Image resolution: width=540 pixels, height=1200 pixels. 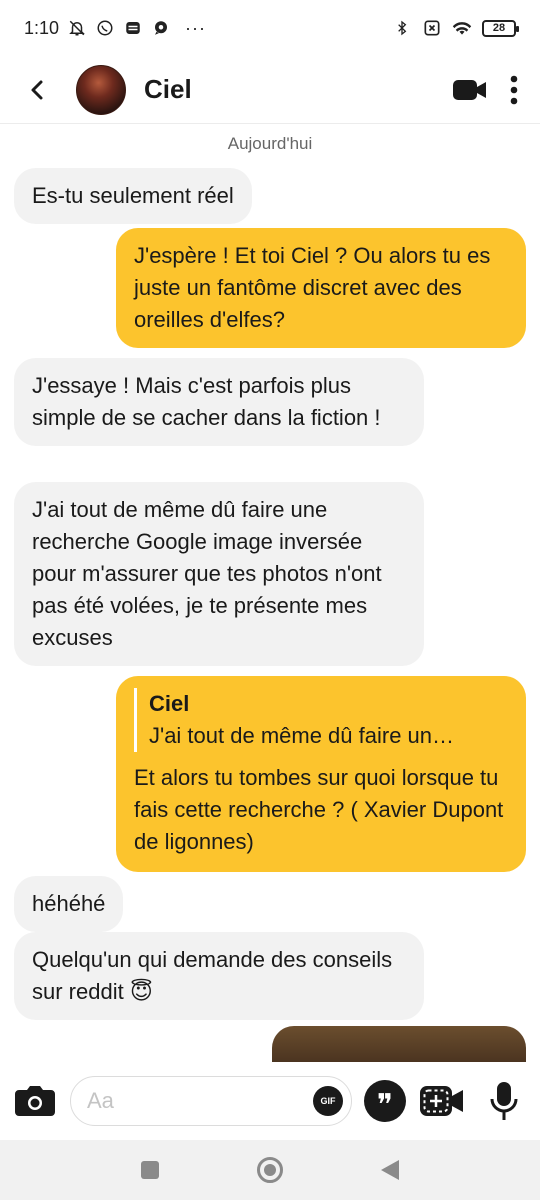 I want to click on message-incoming: héhéhé, so click(x=69, y=904).